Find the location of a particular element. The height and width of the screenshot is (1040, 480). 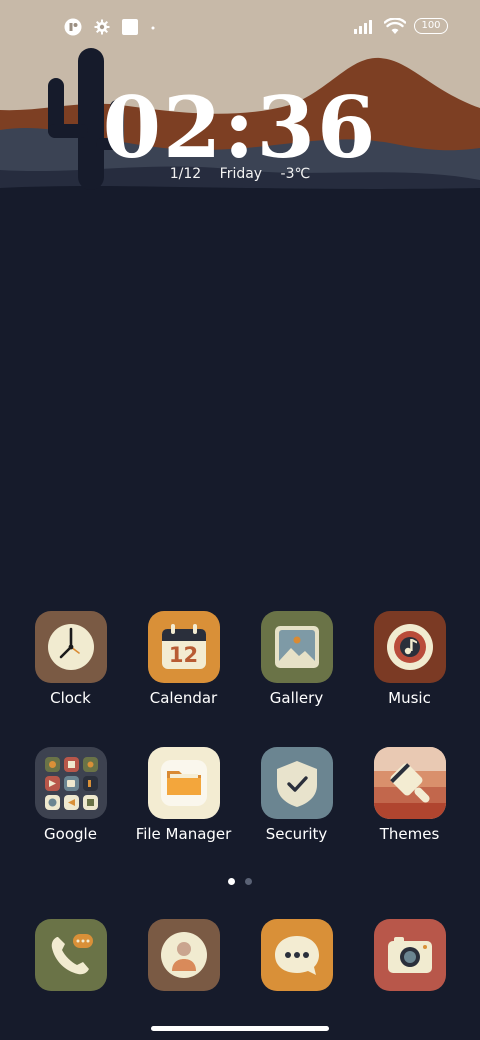

weekday-text: Friday is located at coordinates (241, 174).